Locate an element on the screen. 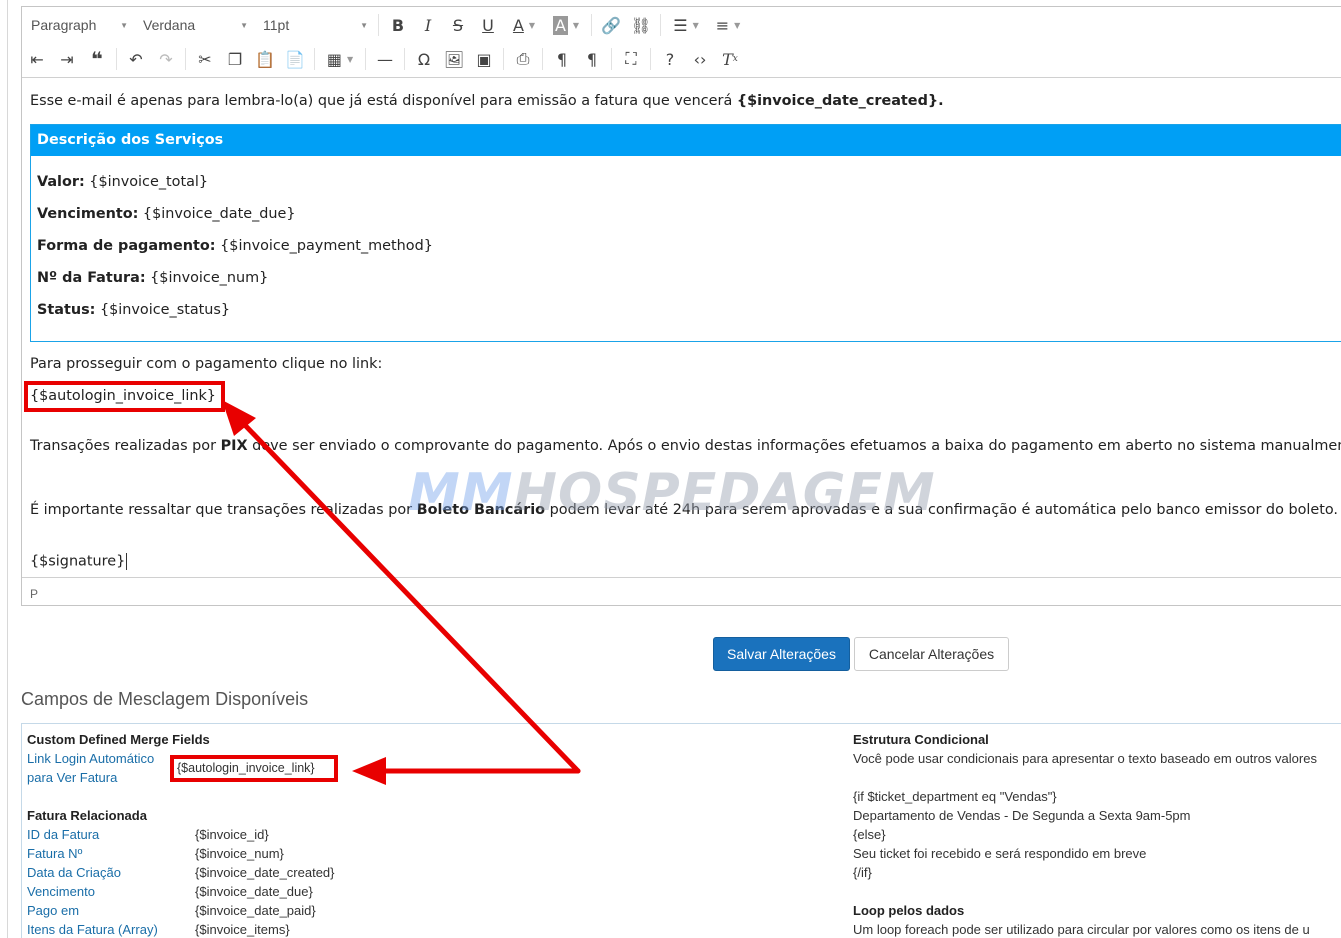 This screenshot has height=938, width=1341. italic-icon: I is located at coordinates (428, 25).